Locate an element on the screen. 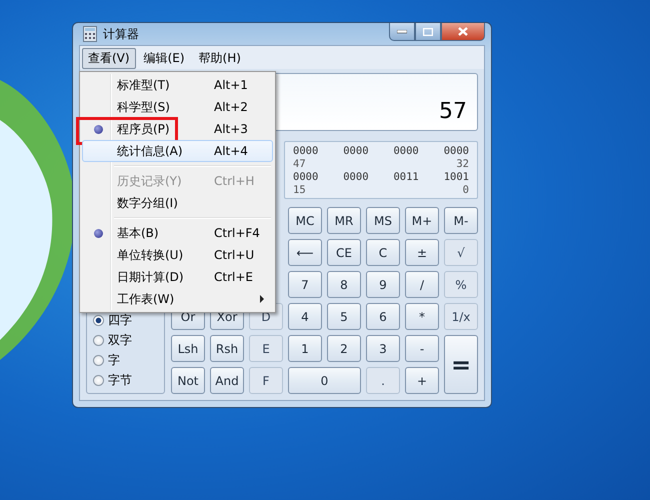 The height and width of the screenshot is (500, 650). menu-bar-item: 查看(V) is located at coordinates (109, 58).